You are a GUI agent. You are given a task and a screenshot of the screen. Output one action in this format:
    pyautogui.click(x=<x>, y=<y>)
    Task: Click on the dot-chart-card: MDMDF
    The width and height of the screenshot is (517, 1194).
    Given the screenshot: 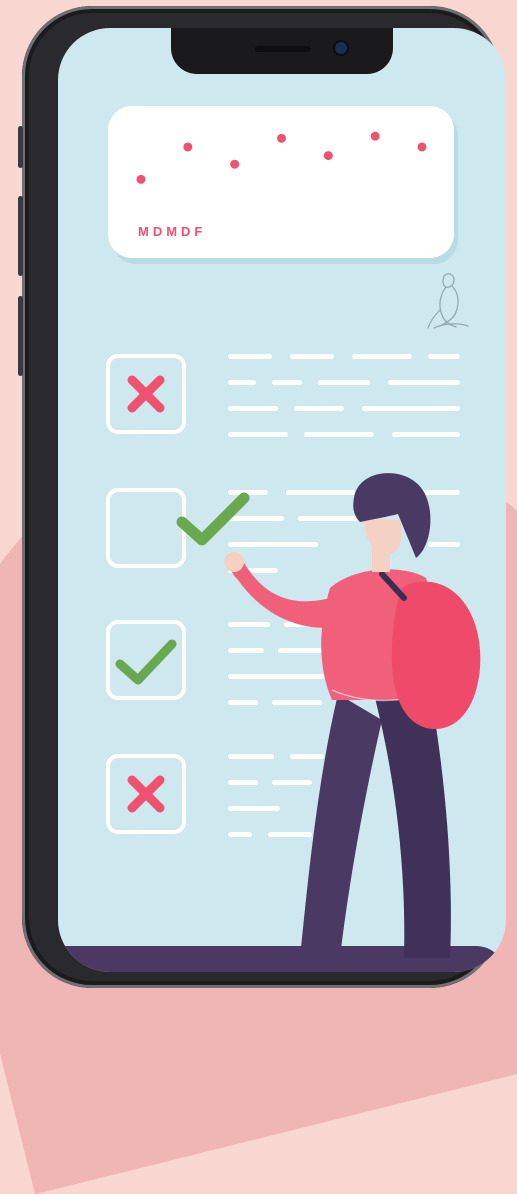 What is the action you would take?
    pyautogui.click(x=281, y=182)
    